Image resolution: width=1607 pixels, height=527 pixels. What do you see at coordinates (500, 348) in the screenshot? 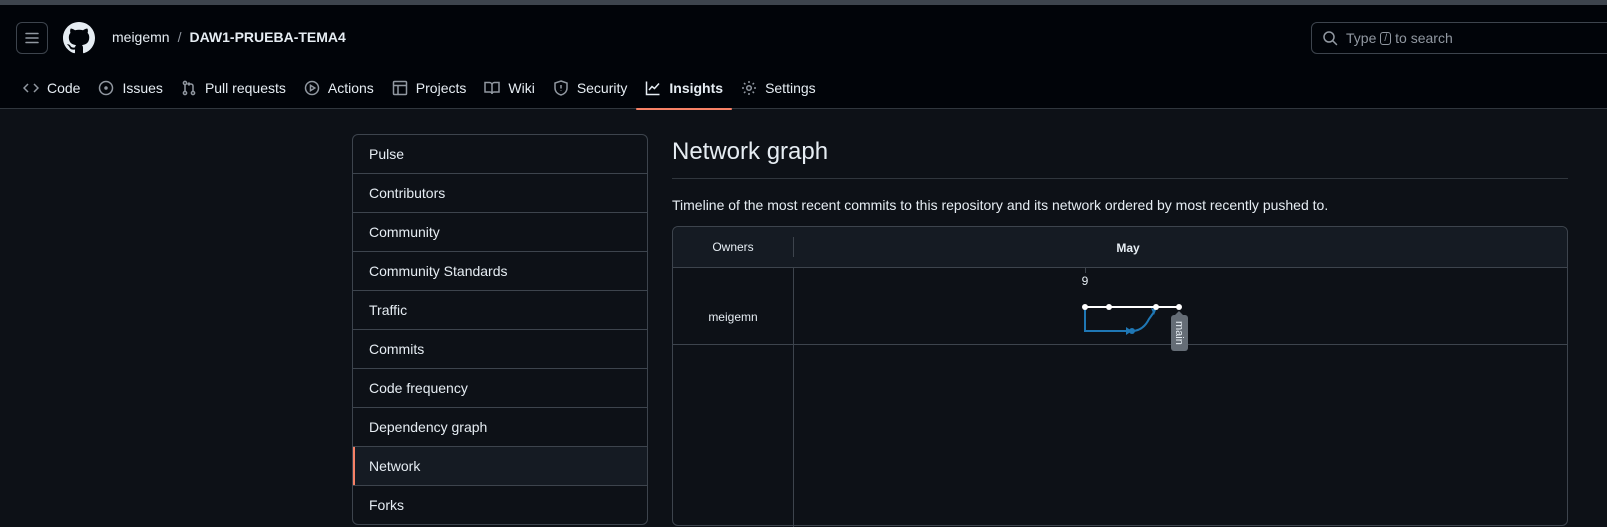
I see `sidebar-item-commits: Commits` at bounding box center [500, 348].